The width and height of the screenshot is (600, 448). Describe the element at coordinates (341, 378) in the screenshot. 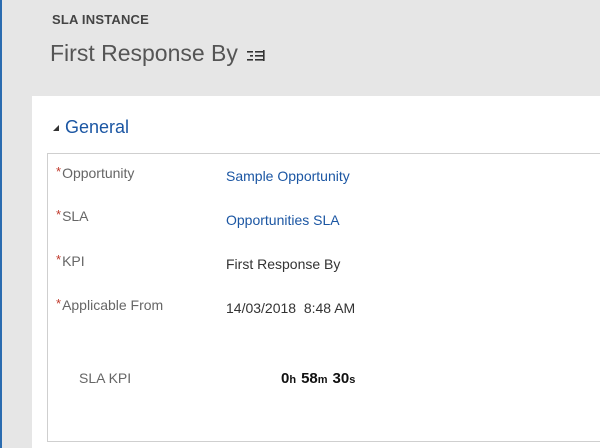

I see `timer-seconds: 30` at that location.